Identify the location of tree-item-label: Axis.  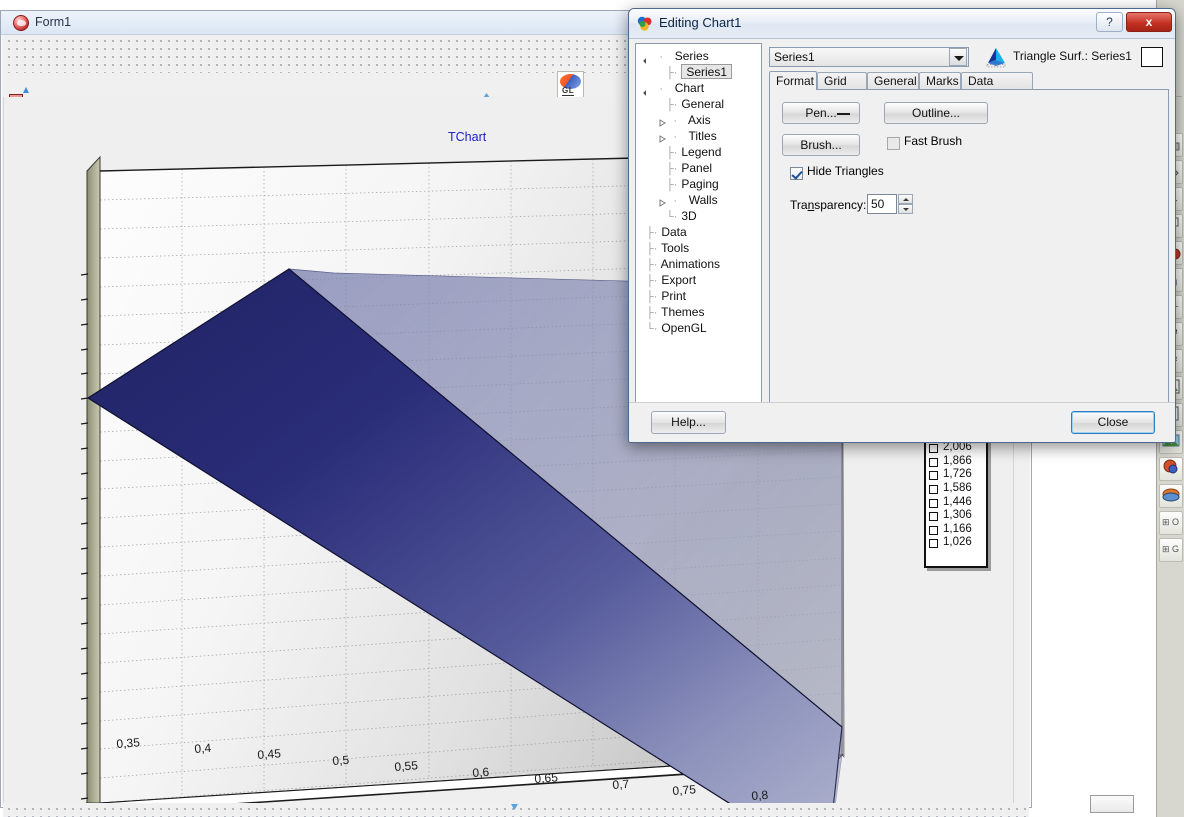
(699, 120).